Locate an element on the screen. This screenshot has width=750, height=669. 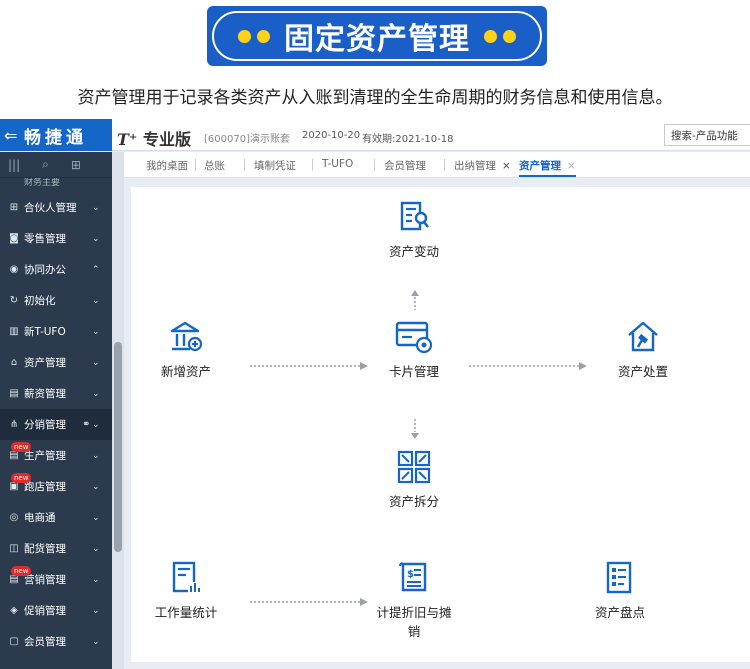
title-banner: 固定资产管理 is located at coordinates (377, 36).